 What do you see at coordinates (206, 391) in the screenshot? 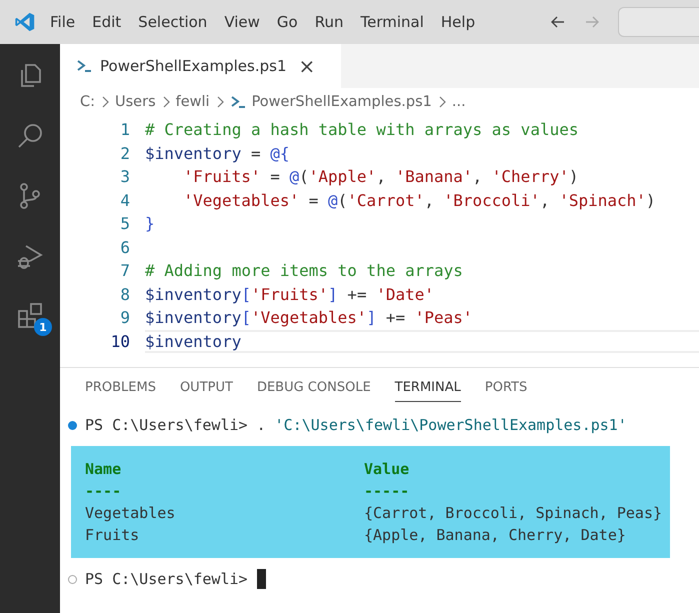
I see `panel-tab: OUTPUT` at bounding box center [206, 391].